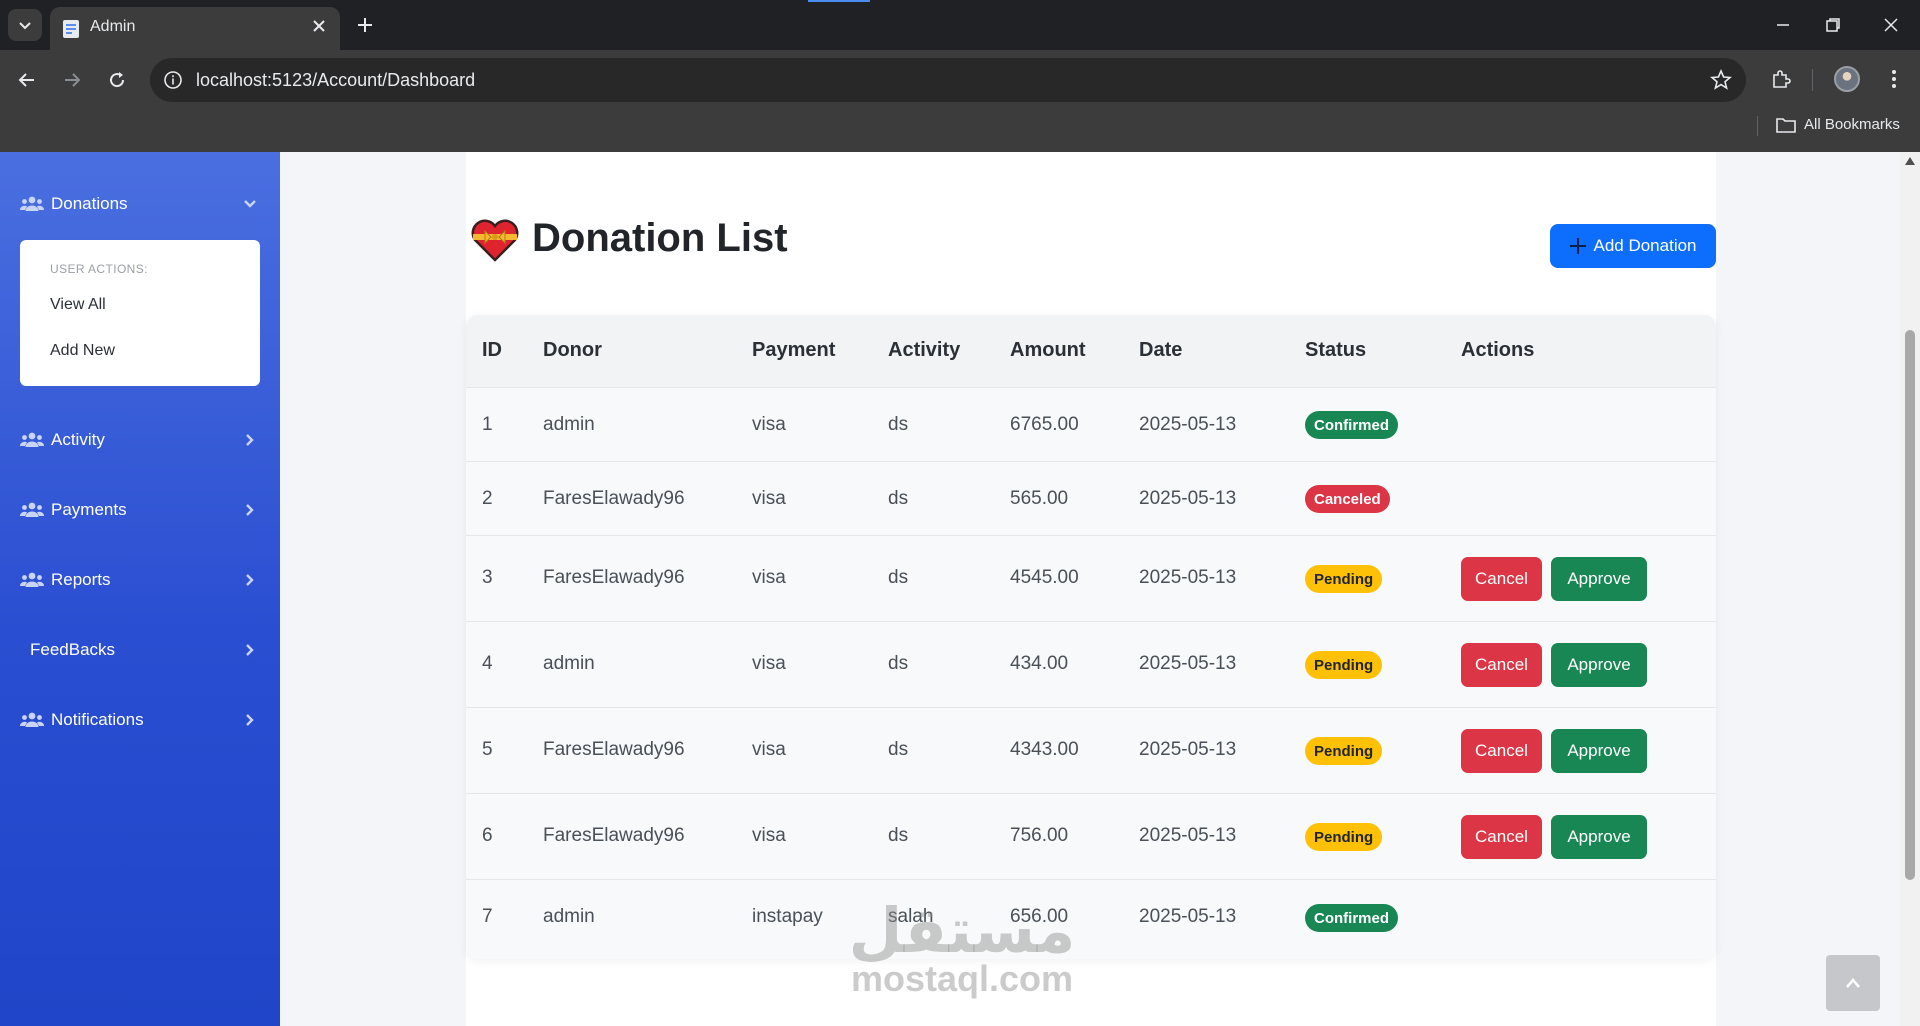  Describe the element at coordinates (839, 1) in the screenshot. I see `tab-indicator` at that location.